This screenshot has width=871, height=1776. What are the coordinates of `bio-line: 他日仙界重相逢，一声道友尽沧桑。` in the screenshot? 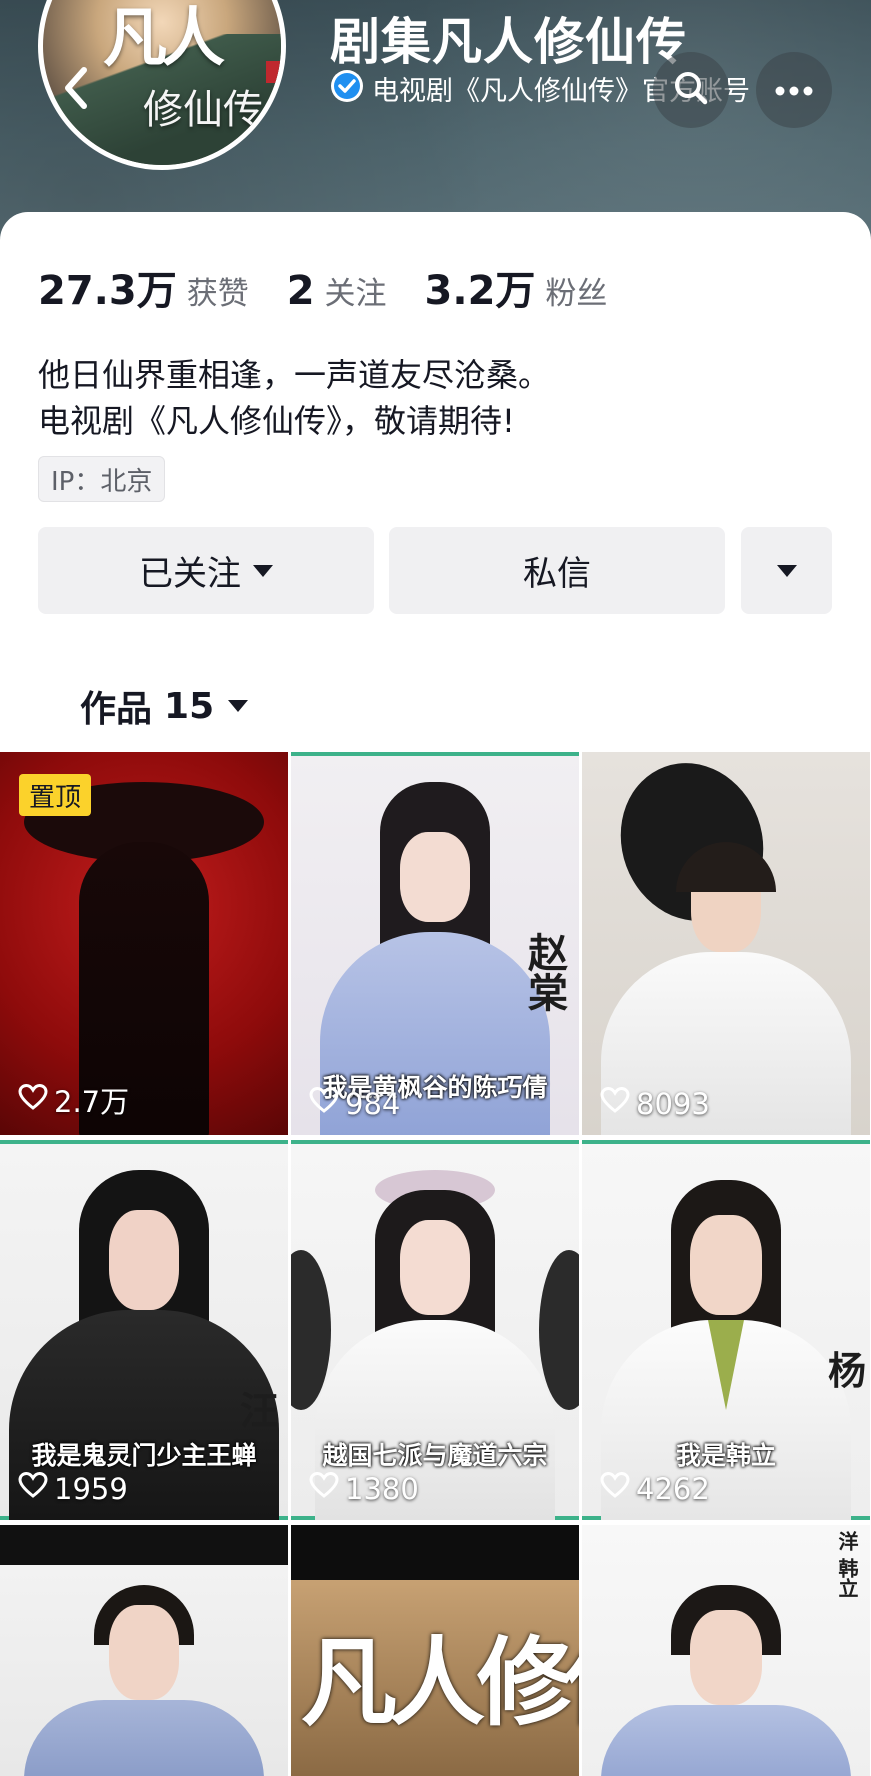 It's located at (294, 375).